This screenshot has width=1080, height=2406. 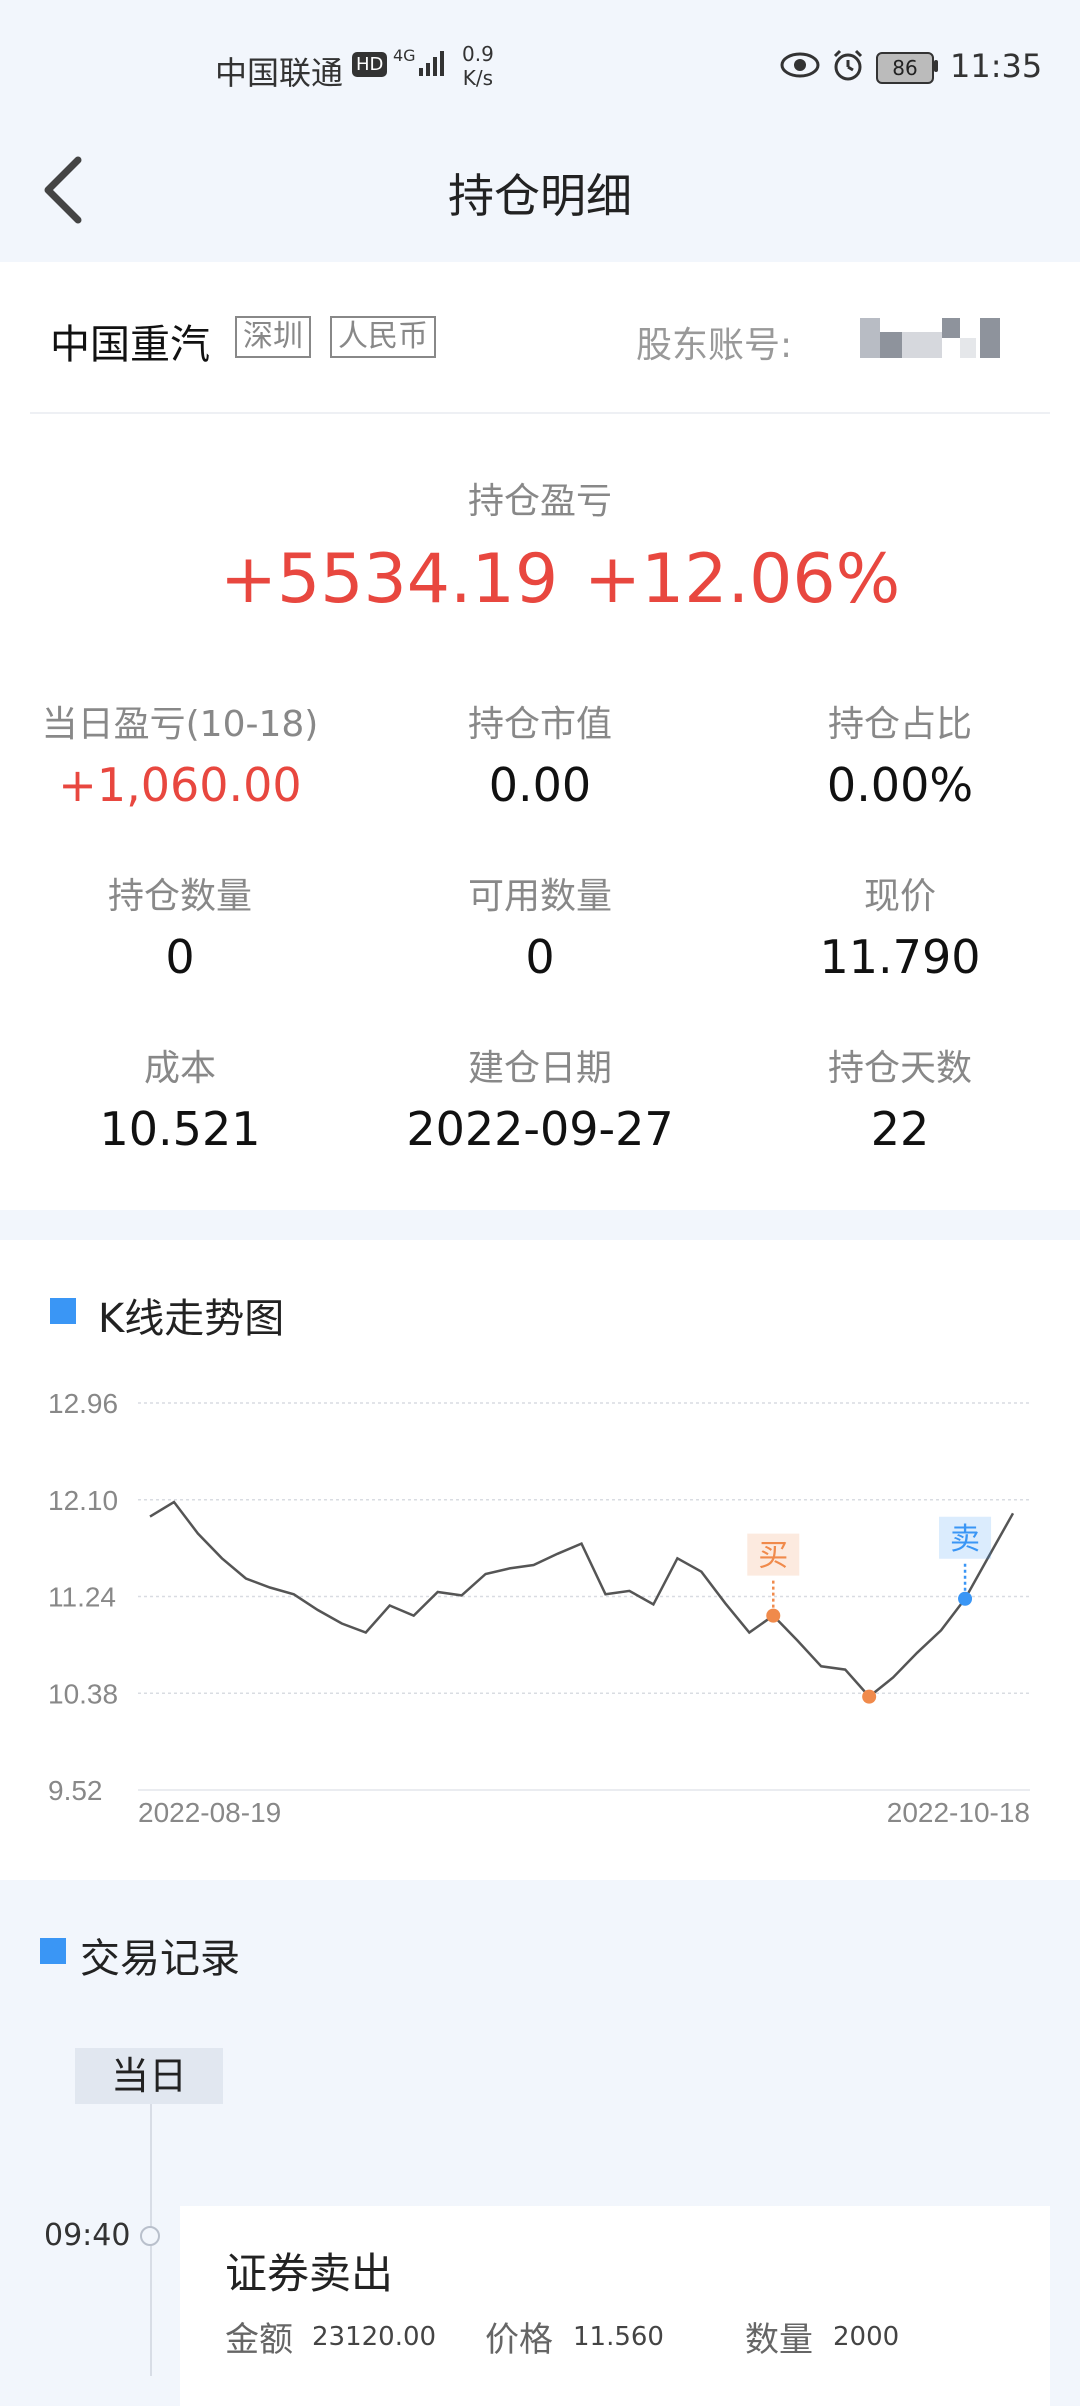 What do you see at coordinates (180, 1129) in the screenshot?
I see `stat-value: 10.521` at bounding box center [180, 1129].